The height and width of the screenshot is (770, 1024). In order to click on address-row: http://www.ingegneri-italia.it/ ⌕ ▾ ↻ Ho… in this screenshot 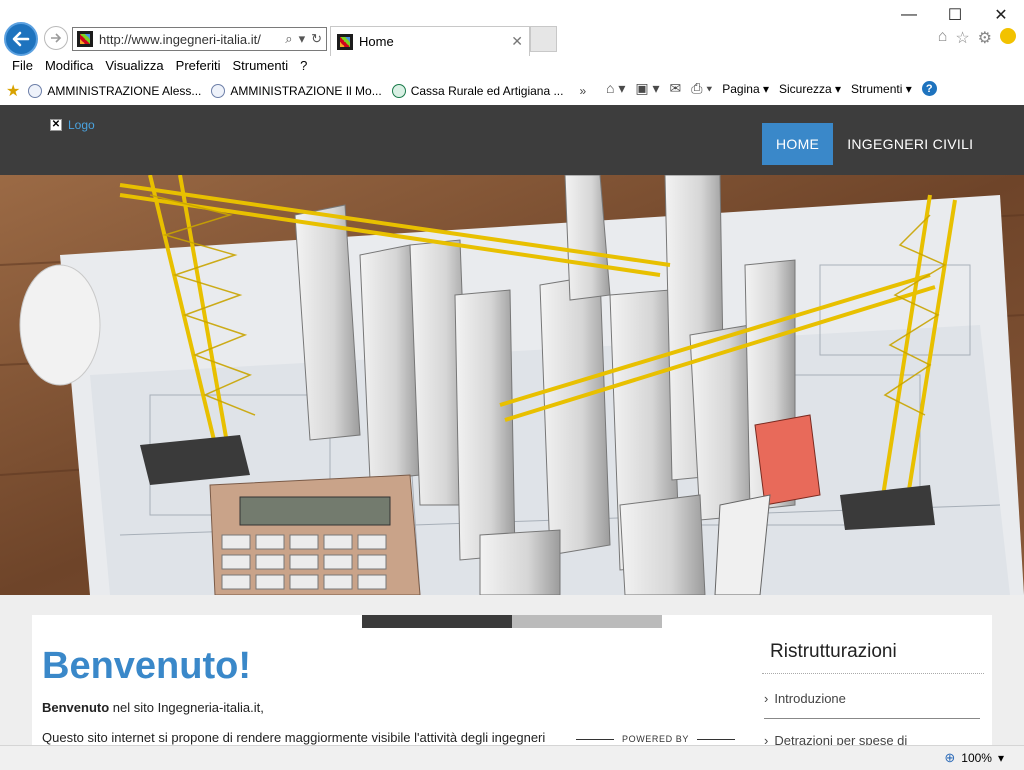, I will do `click(512, 38)`.